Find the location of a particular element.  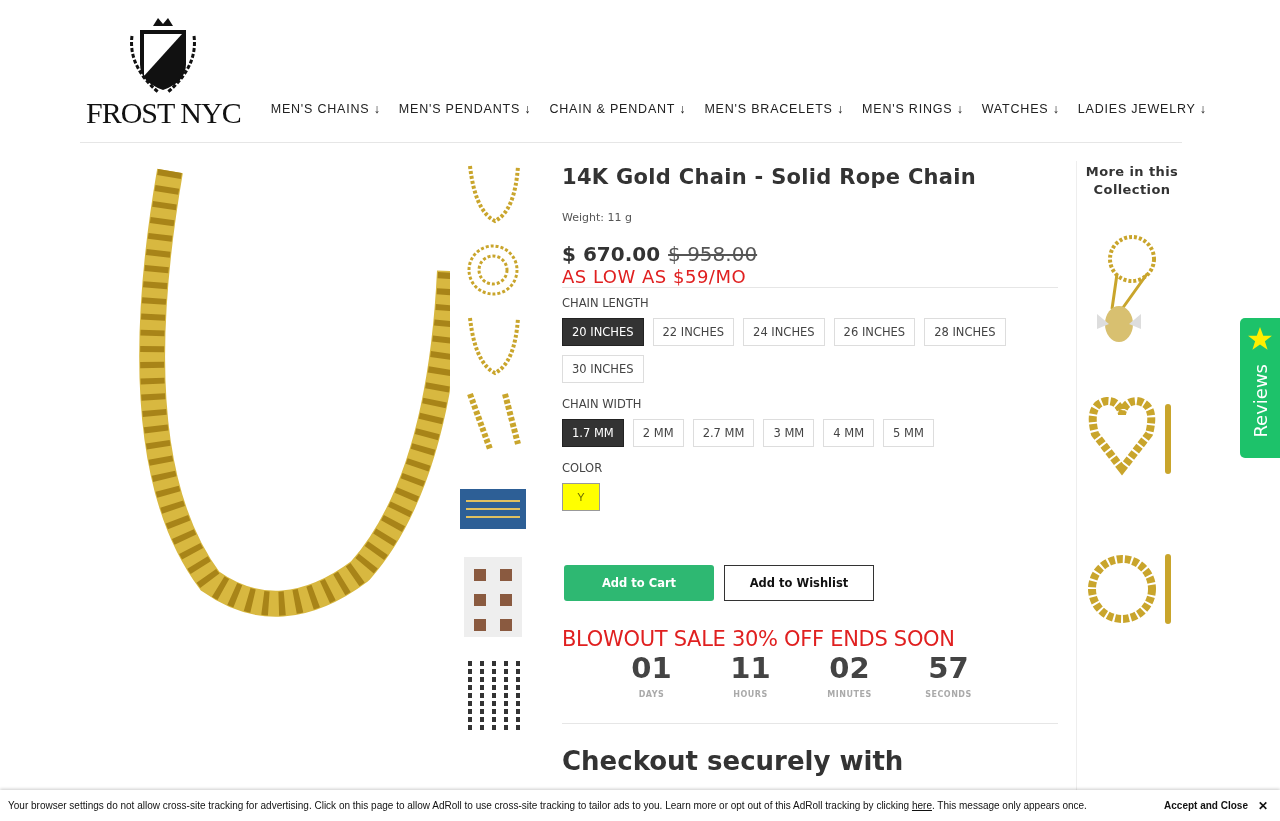

sale-banner-text: BLOWOUT SALE 30% OFF ENDS SOON is located at coordinates (759, 639).